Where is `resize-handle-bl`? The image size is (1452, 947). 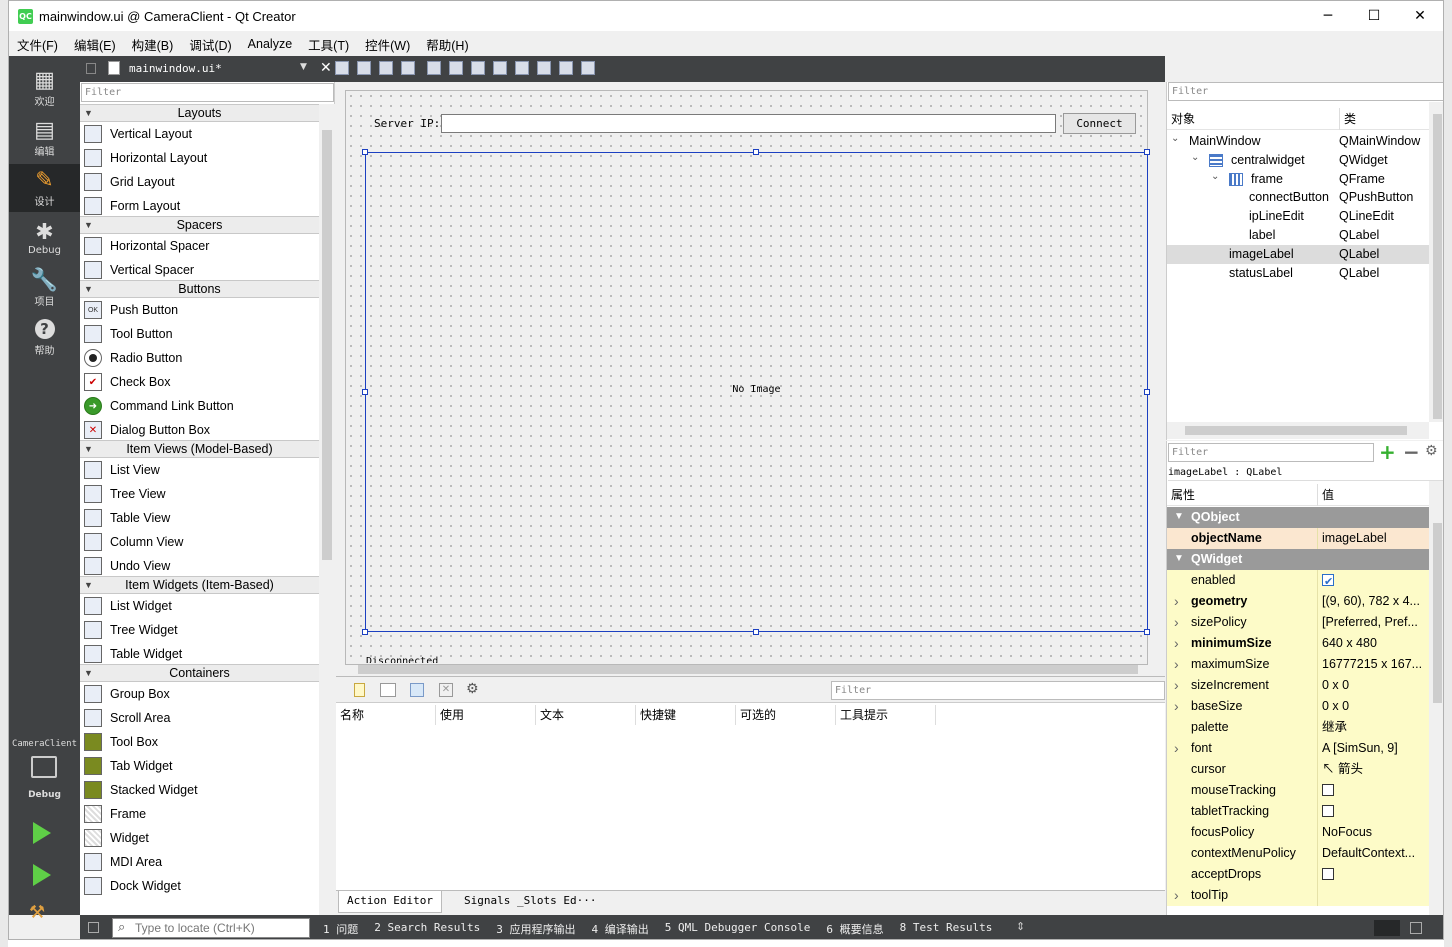
resize-handle-bl is located at coordinates (365, 632).